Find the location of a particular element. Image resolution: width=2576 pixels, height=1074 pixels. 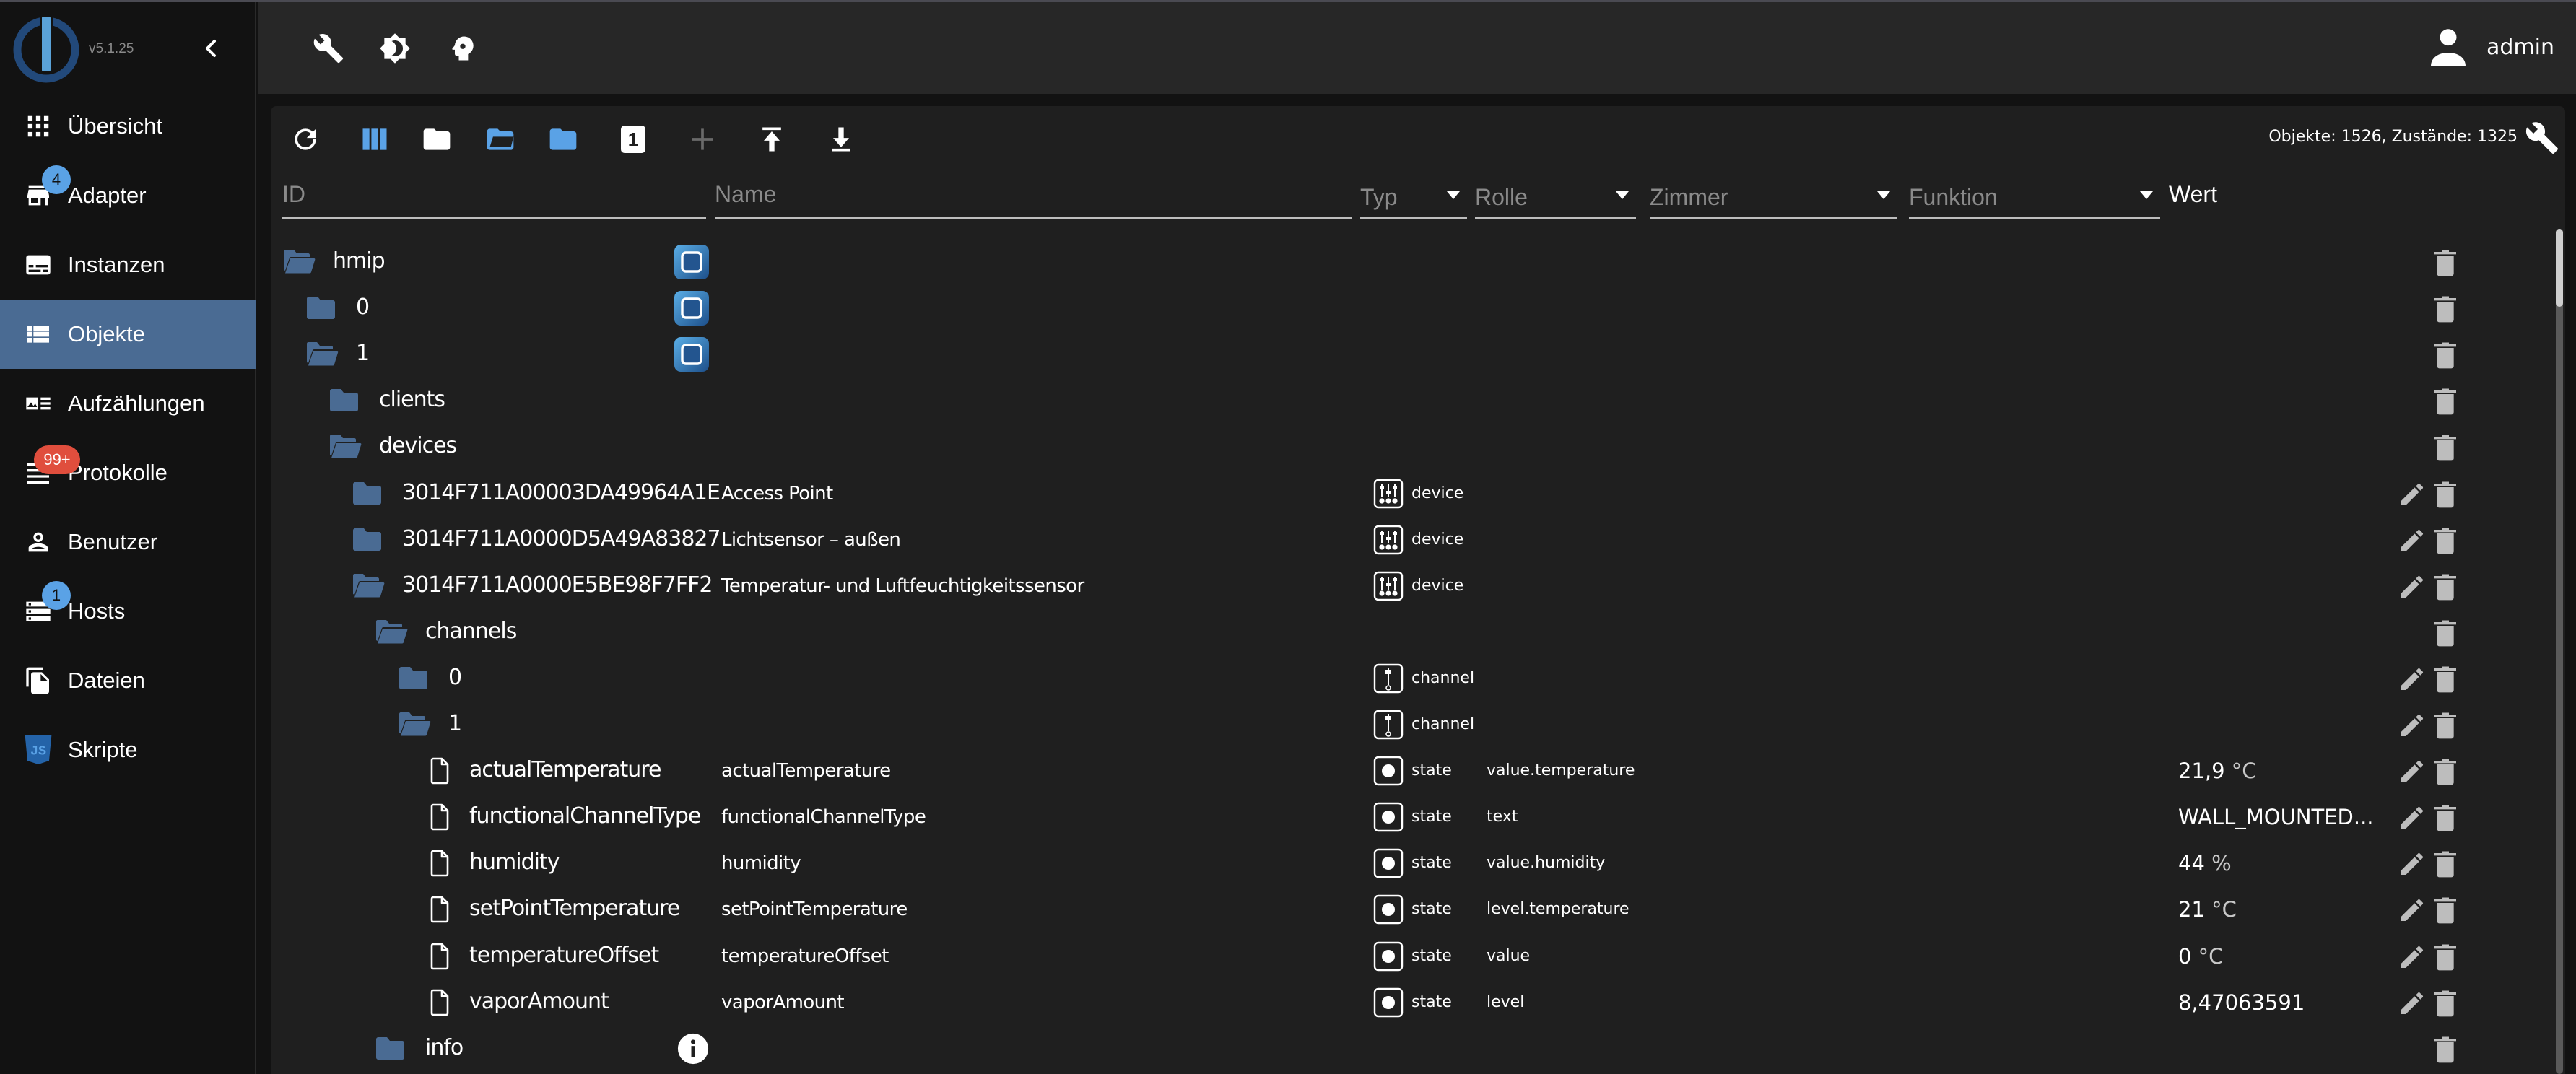

object-value: 21,9 °C is located at coordinates (2217, 771).